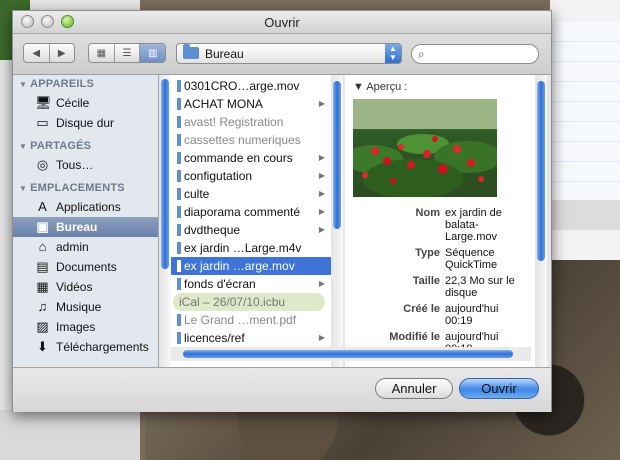 This screenshot has height=460, width=620. What do you see at coordinates (414, 388) in the screenshot?
I see `cancel-button: Annuler` at bounding box center [414, 388].